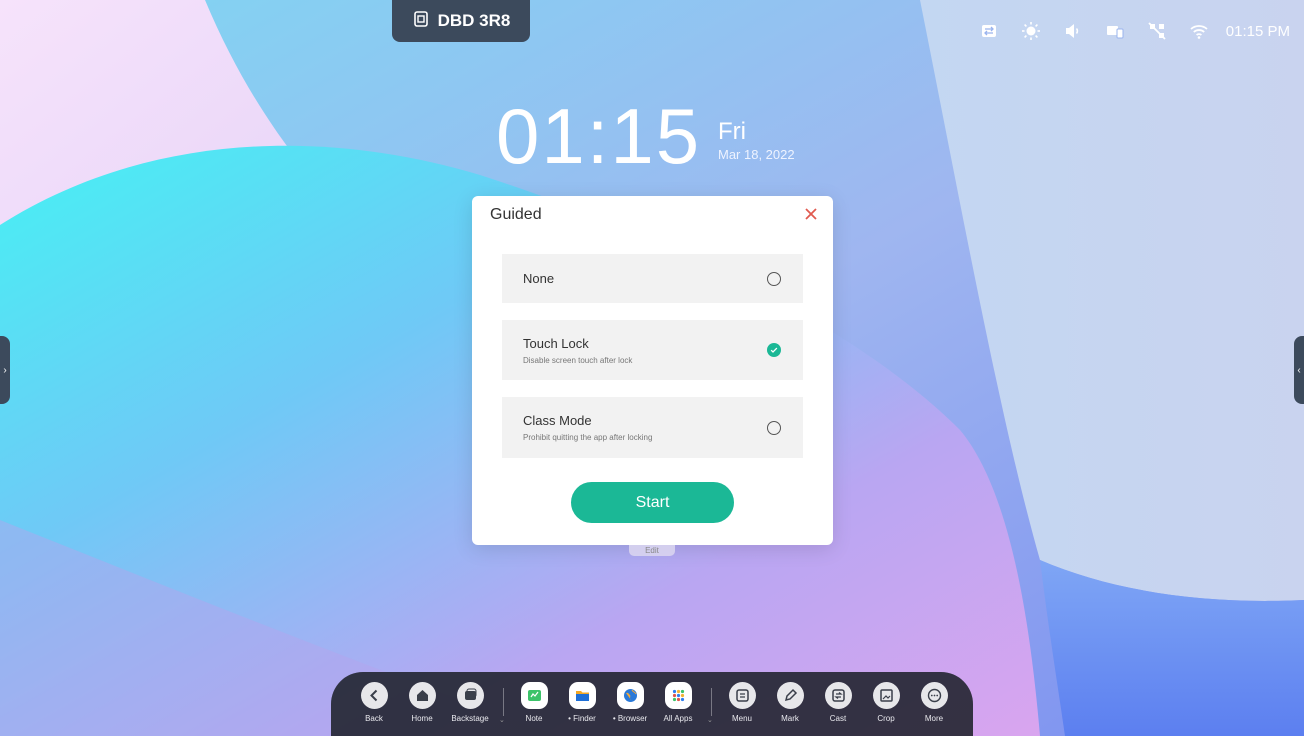 Image resolution: width=1304 pixels, height=736 pixels. What do you see at coordinates (578, 360) in the screenshot?
I see `option-description: Disable screen touch after lock` at bounding box center [578, 360].